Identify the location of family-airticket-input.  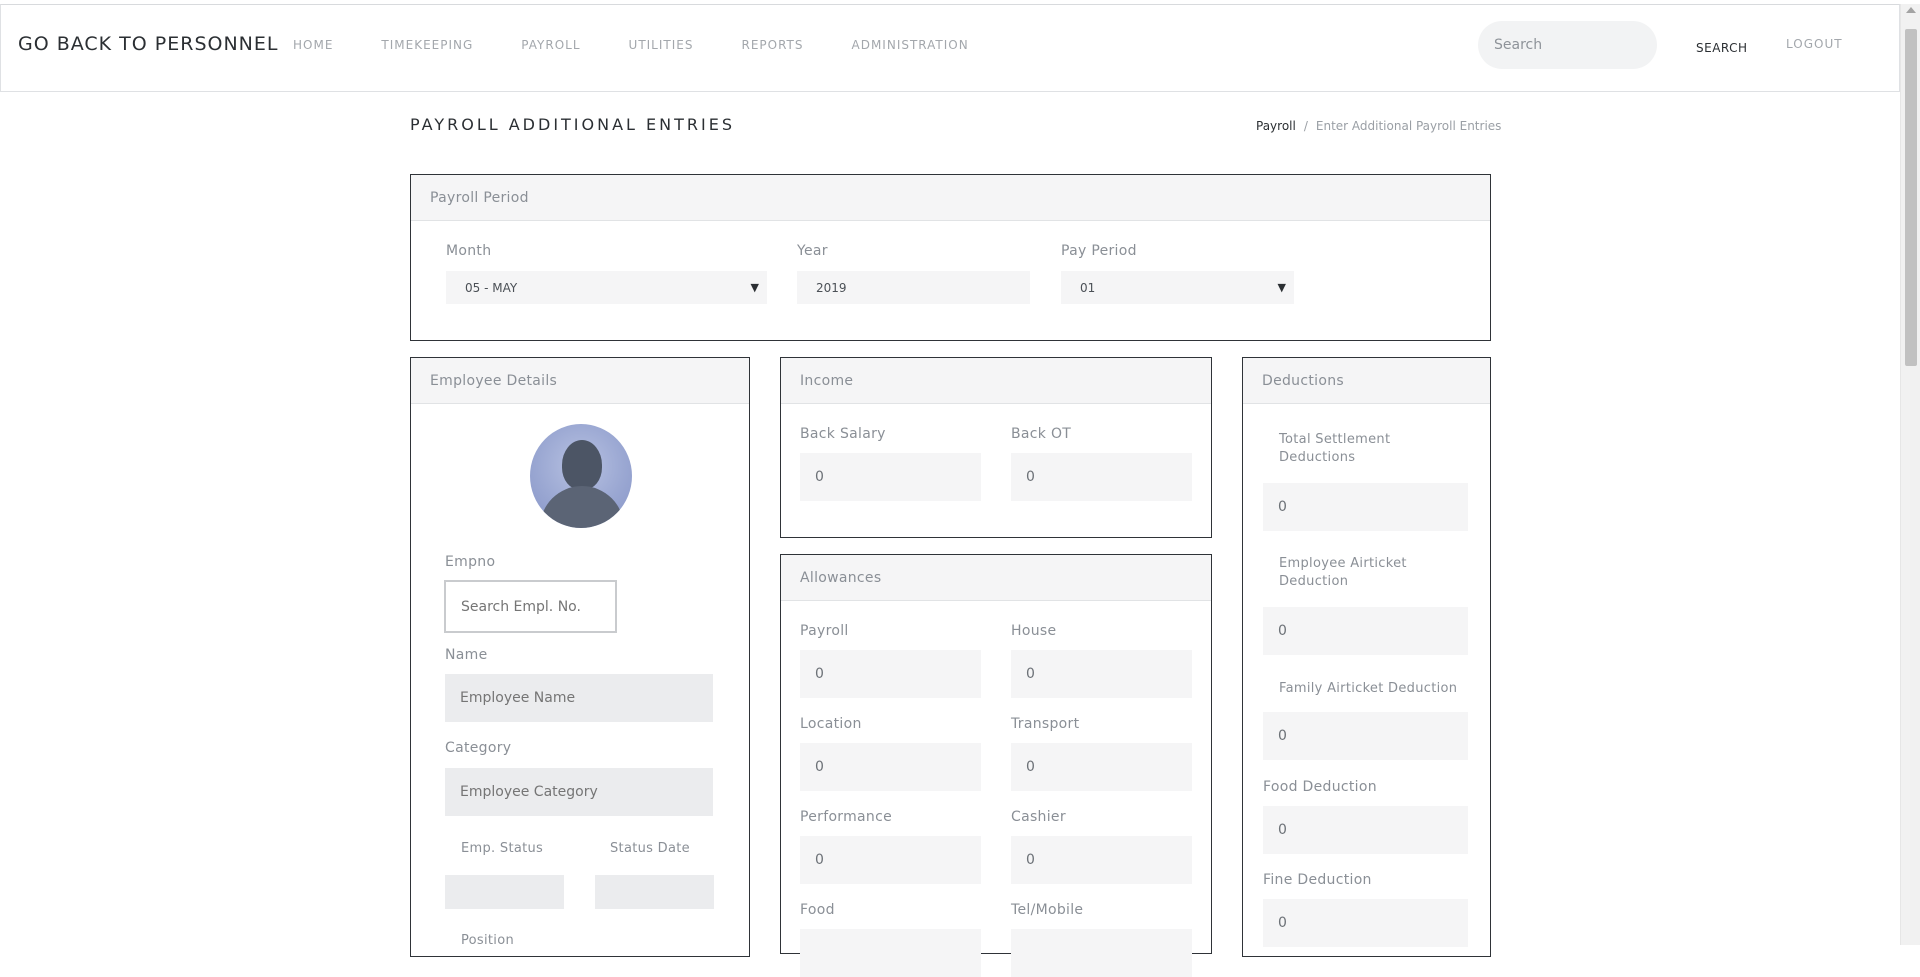
(1365, 736).